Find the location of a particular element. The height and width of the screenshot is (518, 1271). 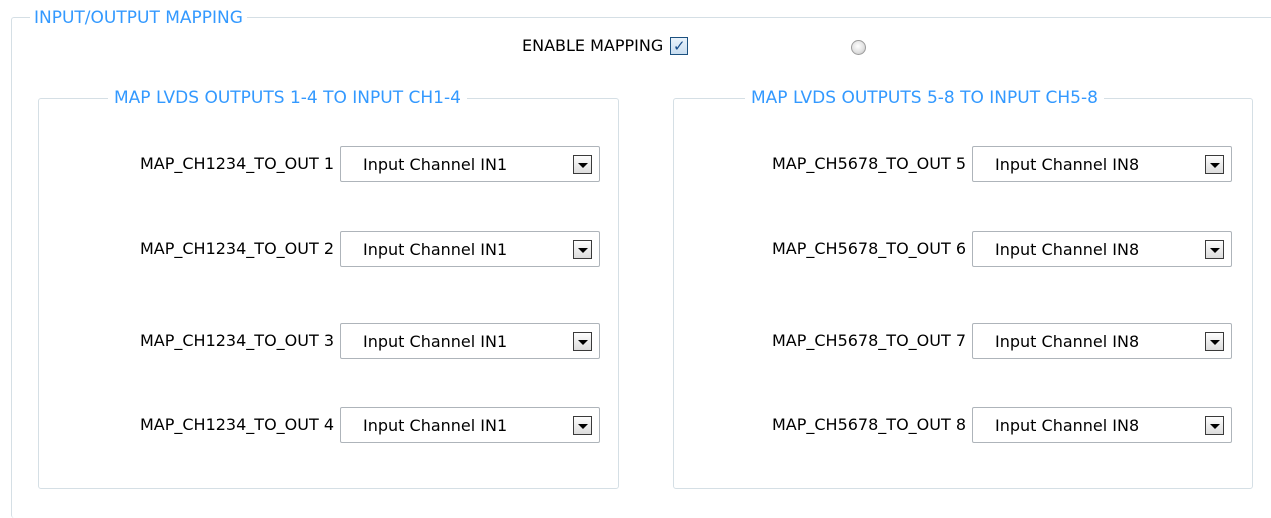

mapping-row-out6: MAP_CH5678_TO_OUT 6 Input Channel IN8 is located at coordinates (972, 249).